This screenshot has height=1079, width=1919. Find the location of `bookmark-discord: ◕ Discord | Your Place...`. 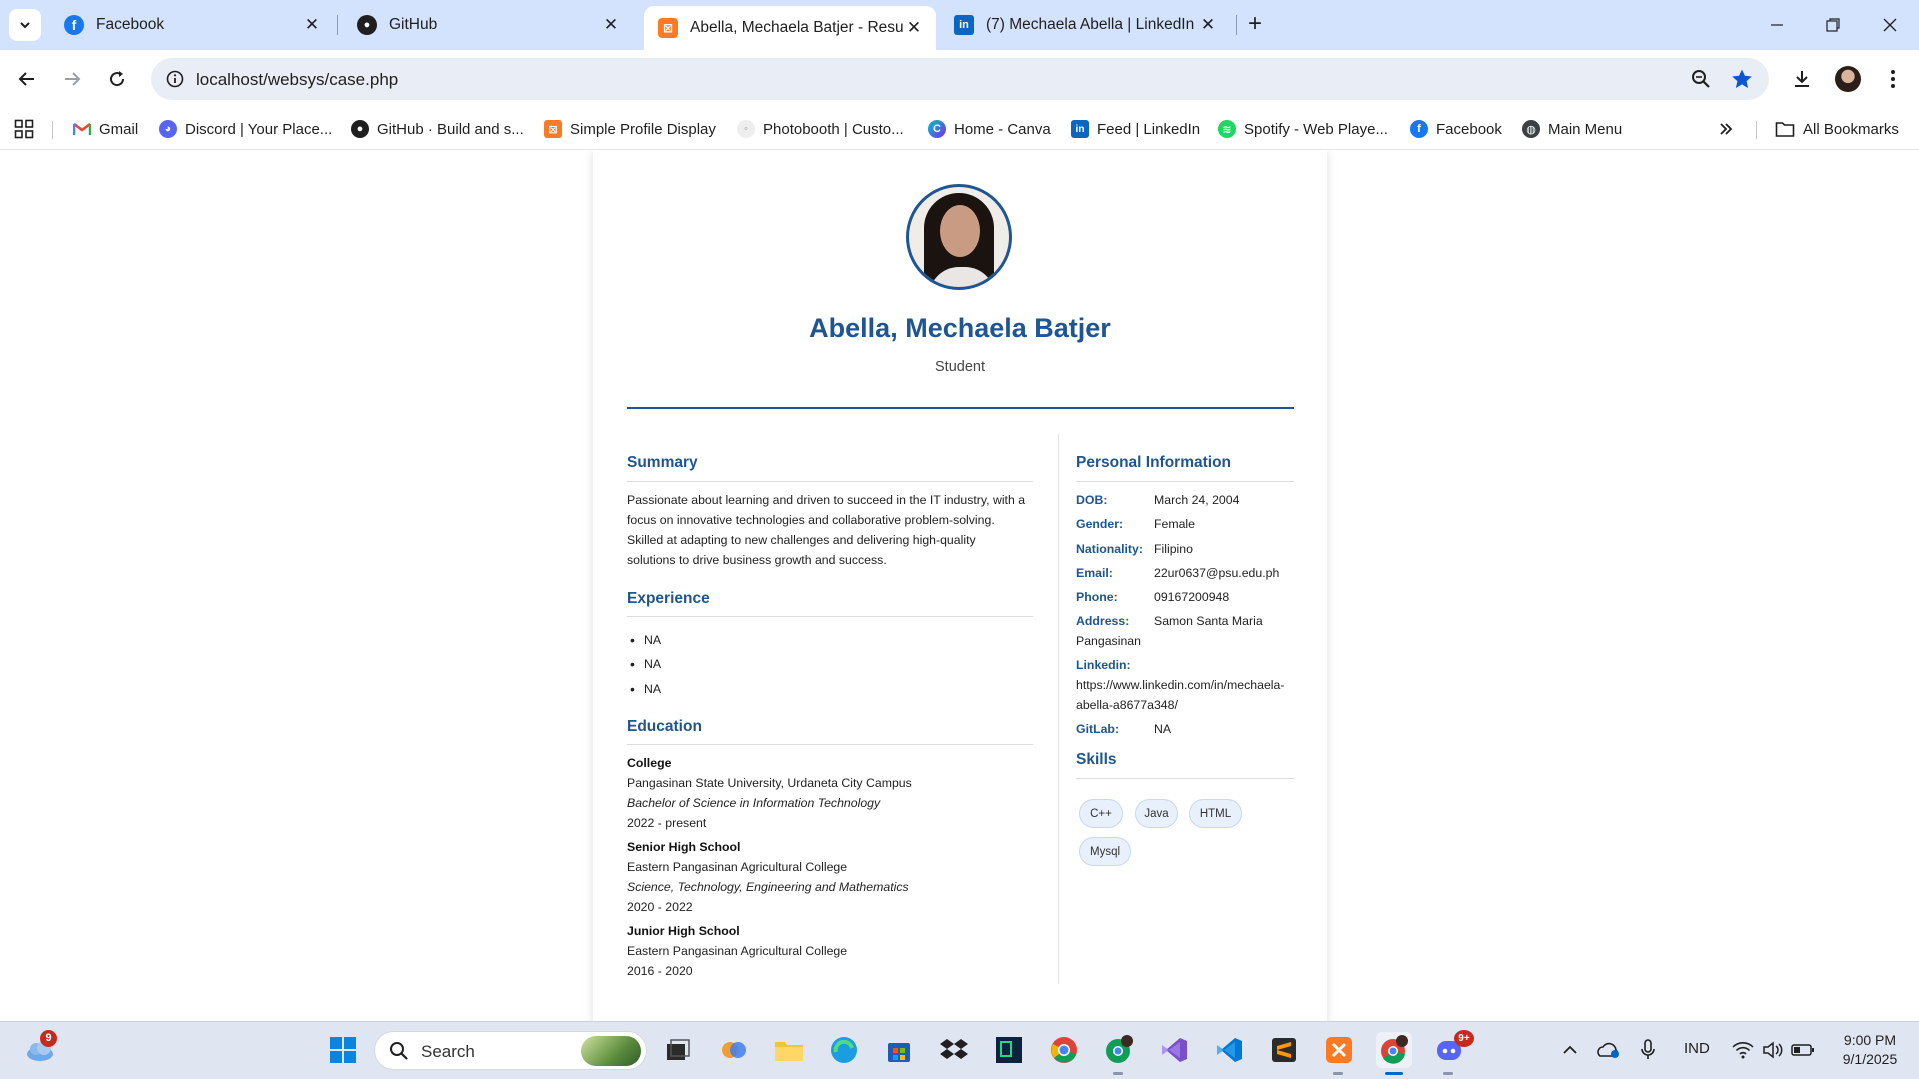

bookmark-discord: ◕ Discord | Your Place... is located at coordinates (245, 129).